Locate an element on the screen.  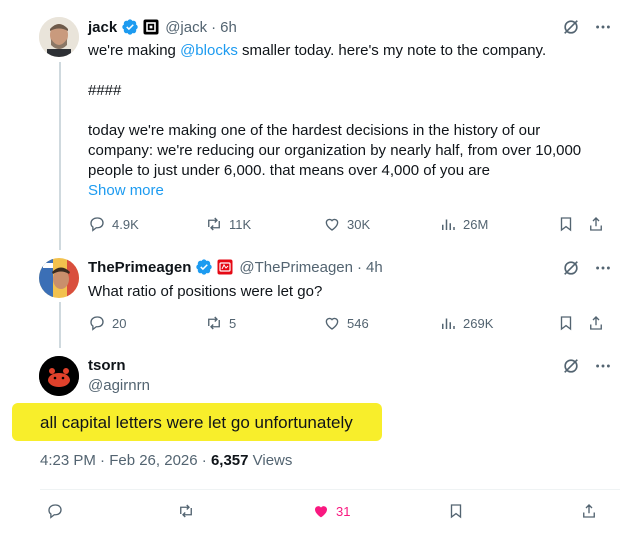
reply-button is located at coordinates (55, 511).